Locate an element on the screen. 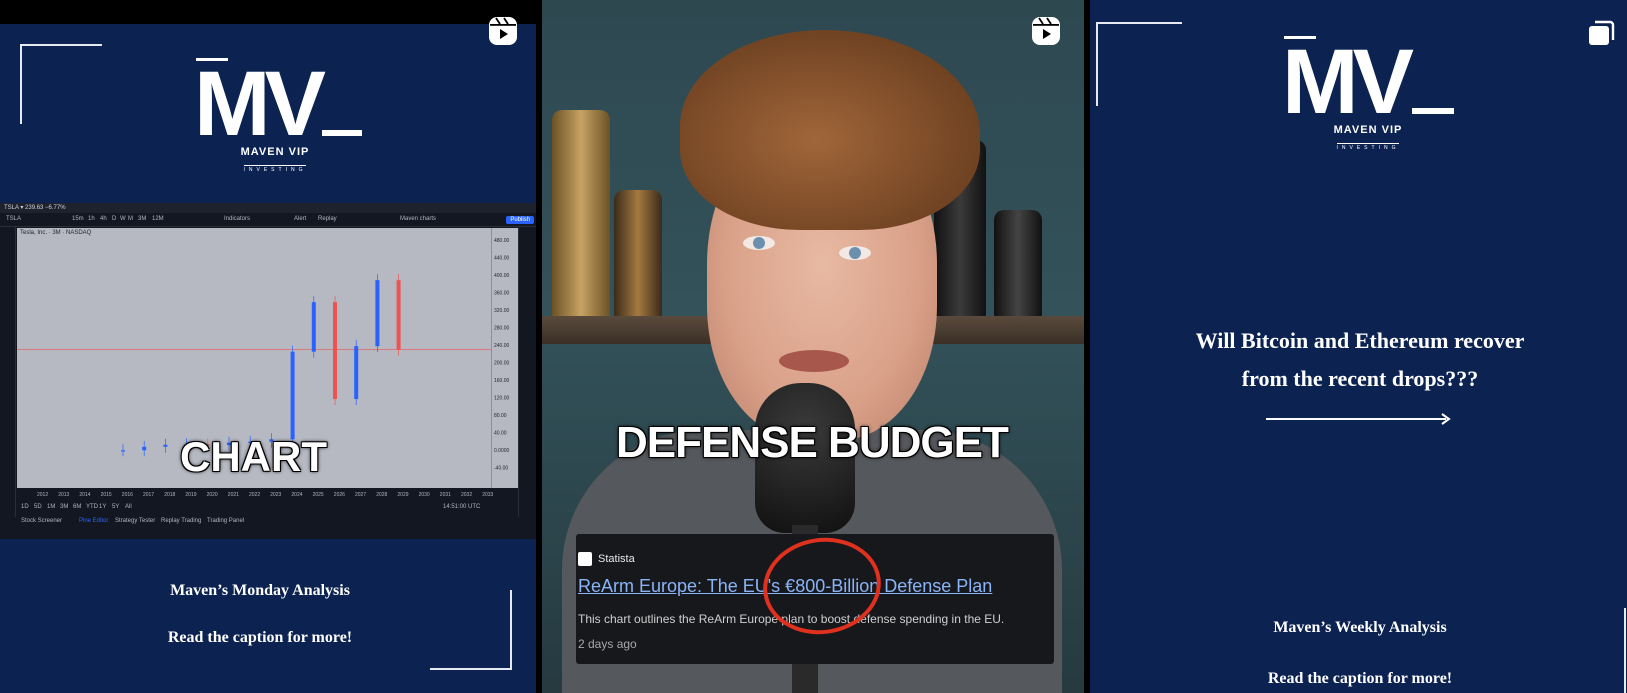 This screenshot has width=1627, height=693. price-tick-label: 280.00 is located at coordinates (502, 329).